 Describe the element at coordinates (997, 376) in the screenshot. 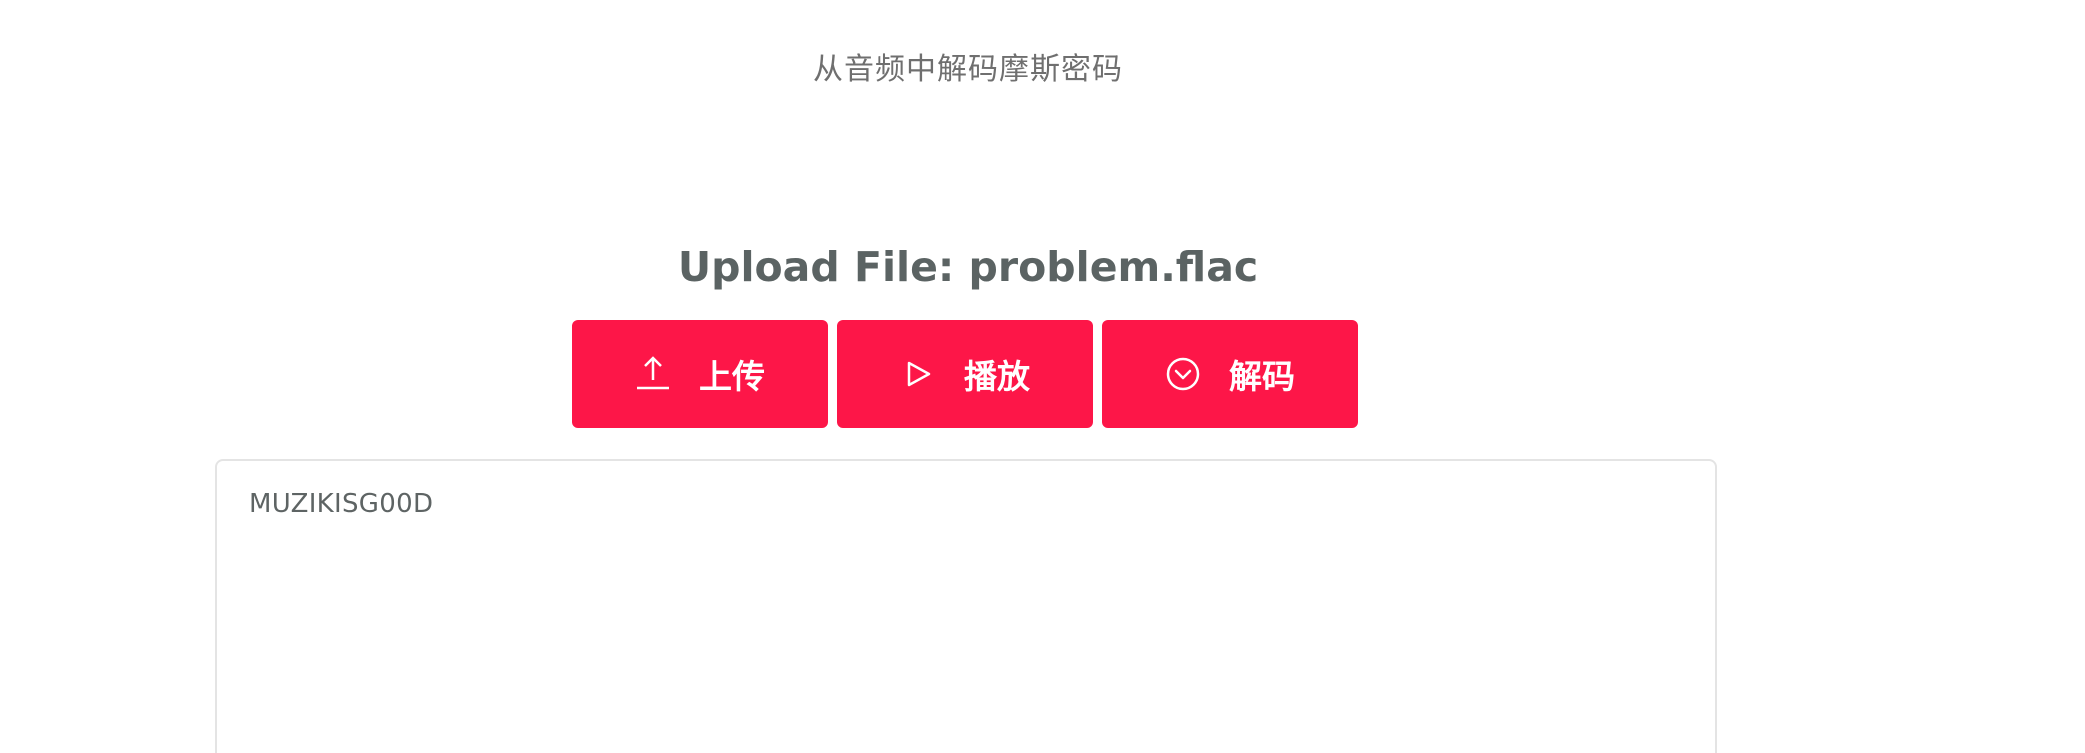

I see `play-button-label: 播放` at that location.